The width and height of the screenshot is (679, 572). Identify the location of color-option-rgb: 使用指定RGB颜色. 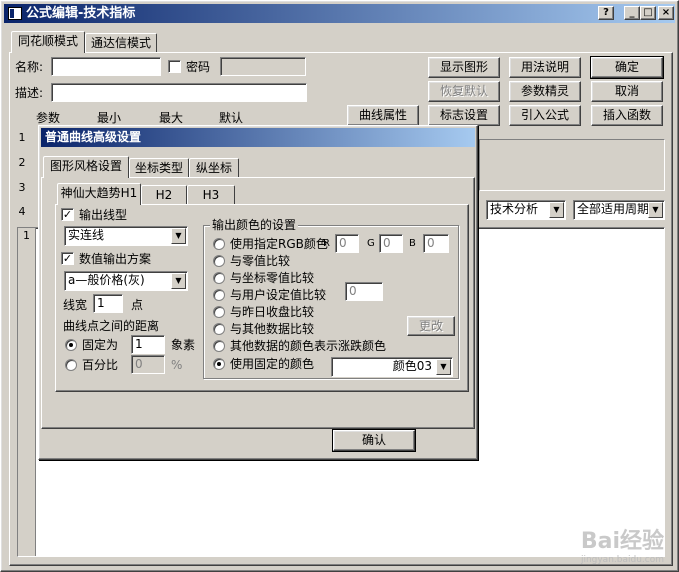
(279, 244).